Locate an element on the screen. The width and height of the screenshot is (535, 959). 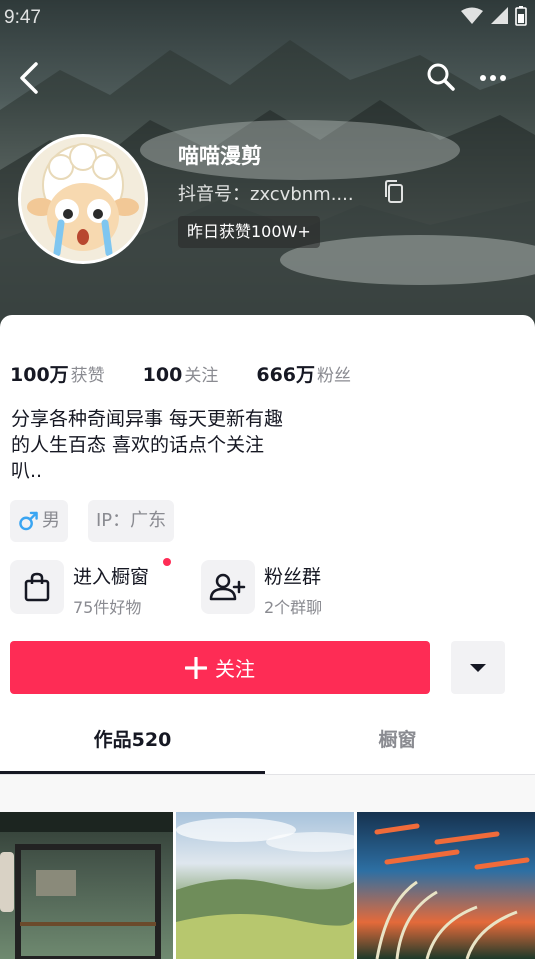
tab-works: 作品520 is located at coordinates (132, 738).